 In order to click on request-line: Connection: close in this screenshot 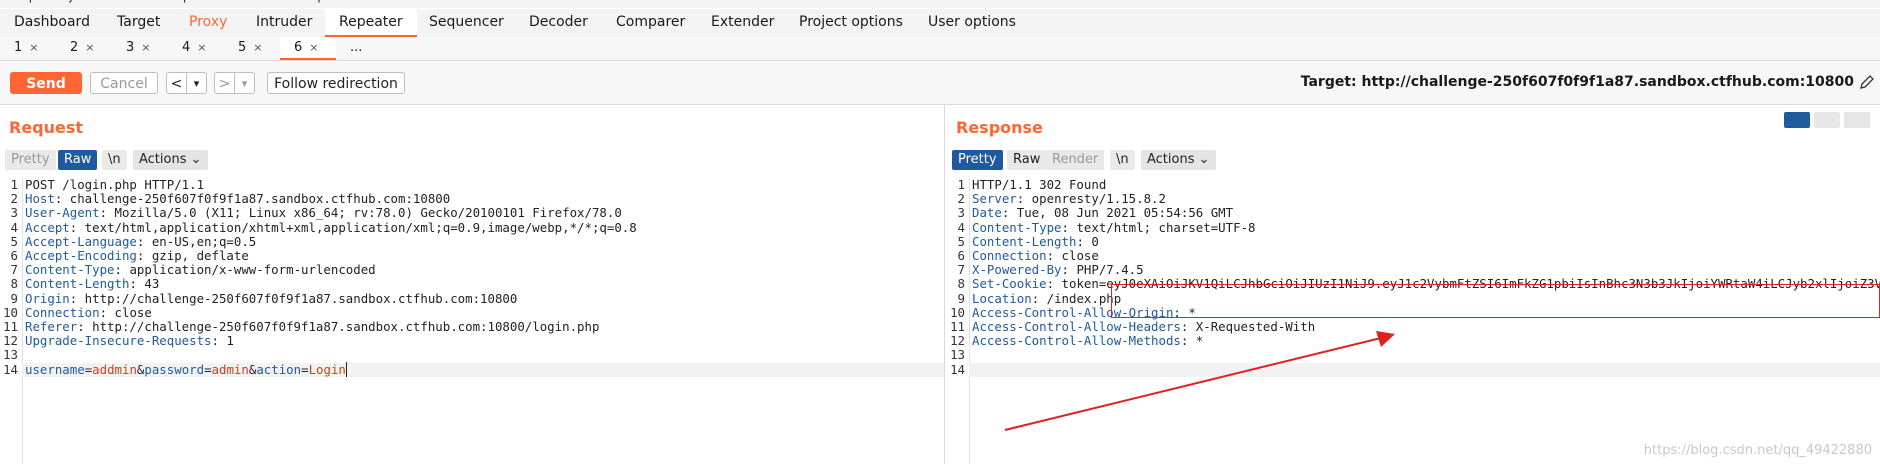, I will do `click(88, 312)`.